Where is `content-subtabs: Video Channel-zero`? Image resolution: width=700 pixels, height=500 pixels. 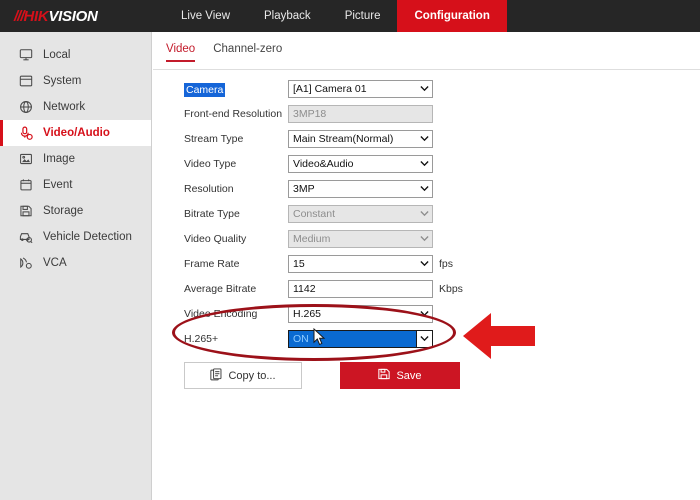
content-subtabs: Video Channel-zero is located at coordinates (224, 52).